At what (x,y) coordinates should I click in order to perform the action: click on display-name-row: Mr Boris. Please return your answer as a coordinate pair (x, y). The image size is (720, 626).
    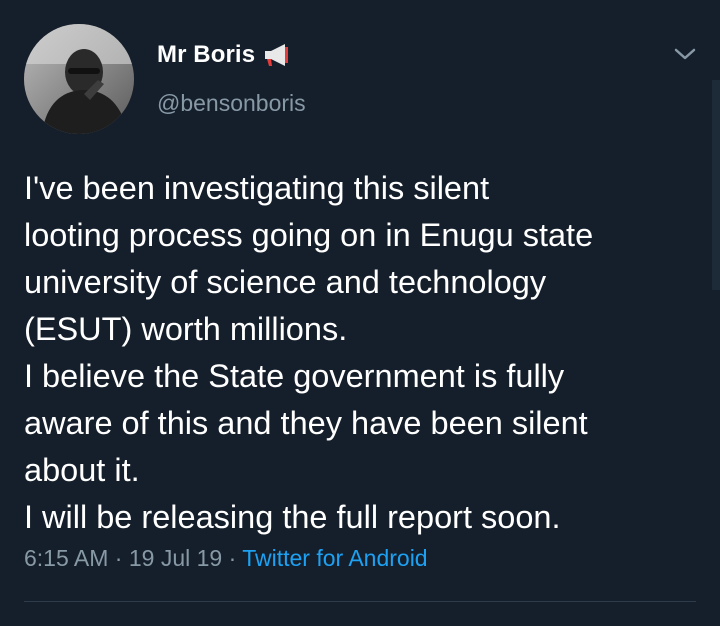
    Looking at the image, I should click on (225, 55).